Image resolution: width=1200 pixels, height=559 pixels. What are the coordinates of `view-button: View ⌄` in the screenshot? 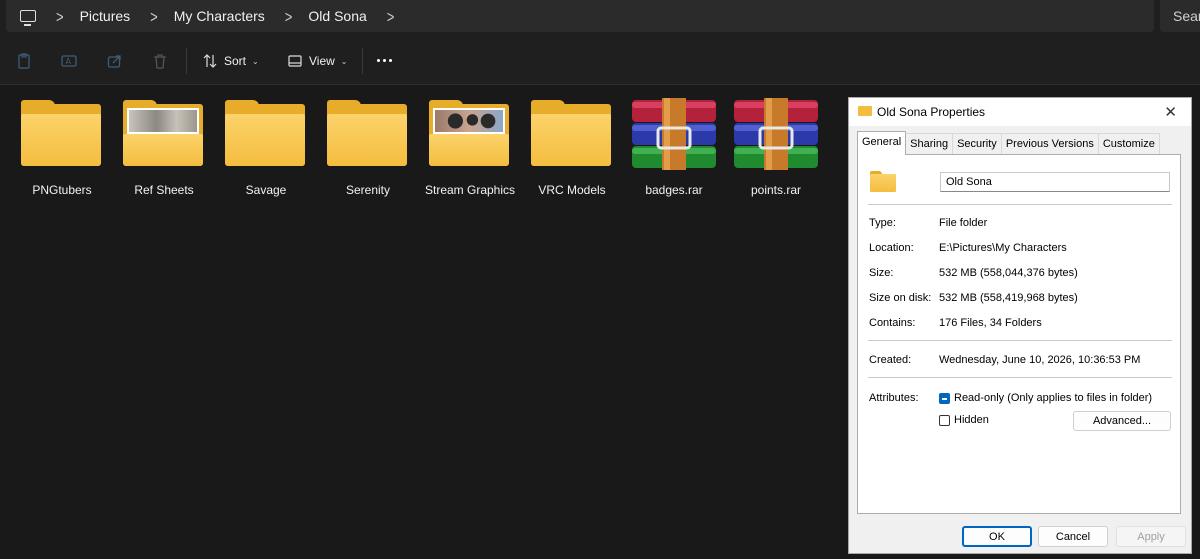 It's located at (317, 61).